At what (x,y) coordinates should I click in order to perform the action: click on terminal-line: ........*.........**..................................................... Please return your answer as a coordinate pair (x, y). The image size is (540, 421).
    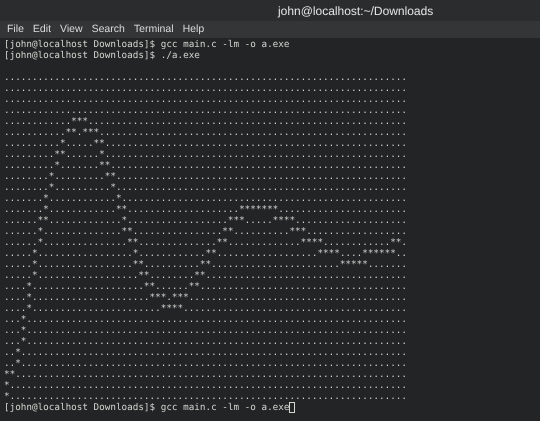
    Looking at the image, I should click on (205, 176).